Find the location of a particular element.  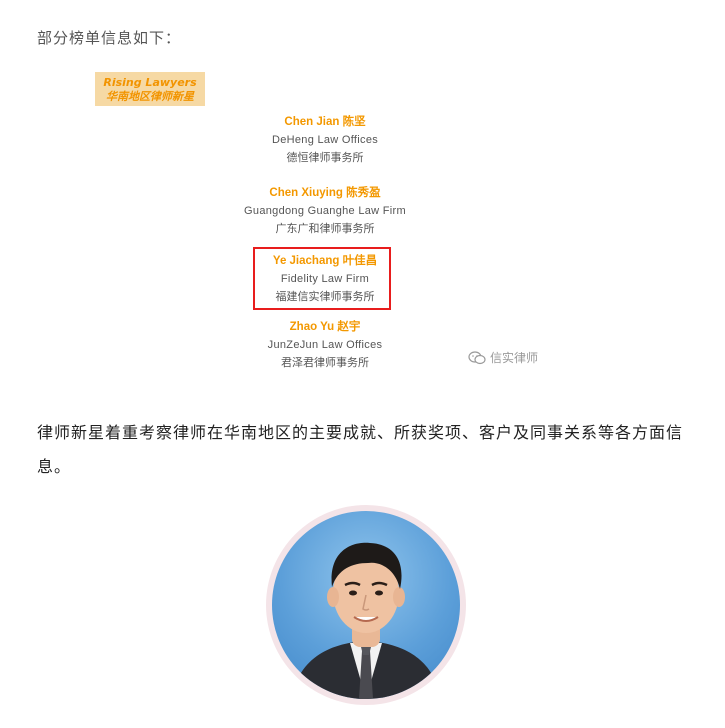

avatar is located at coordinates (366, 605).